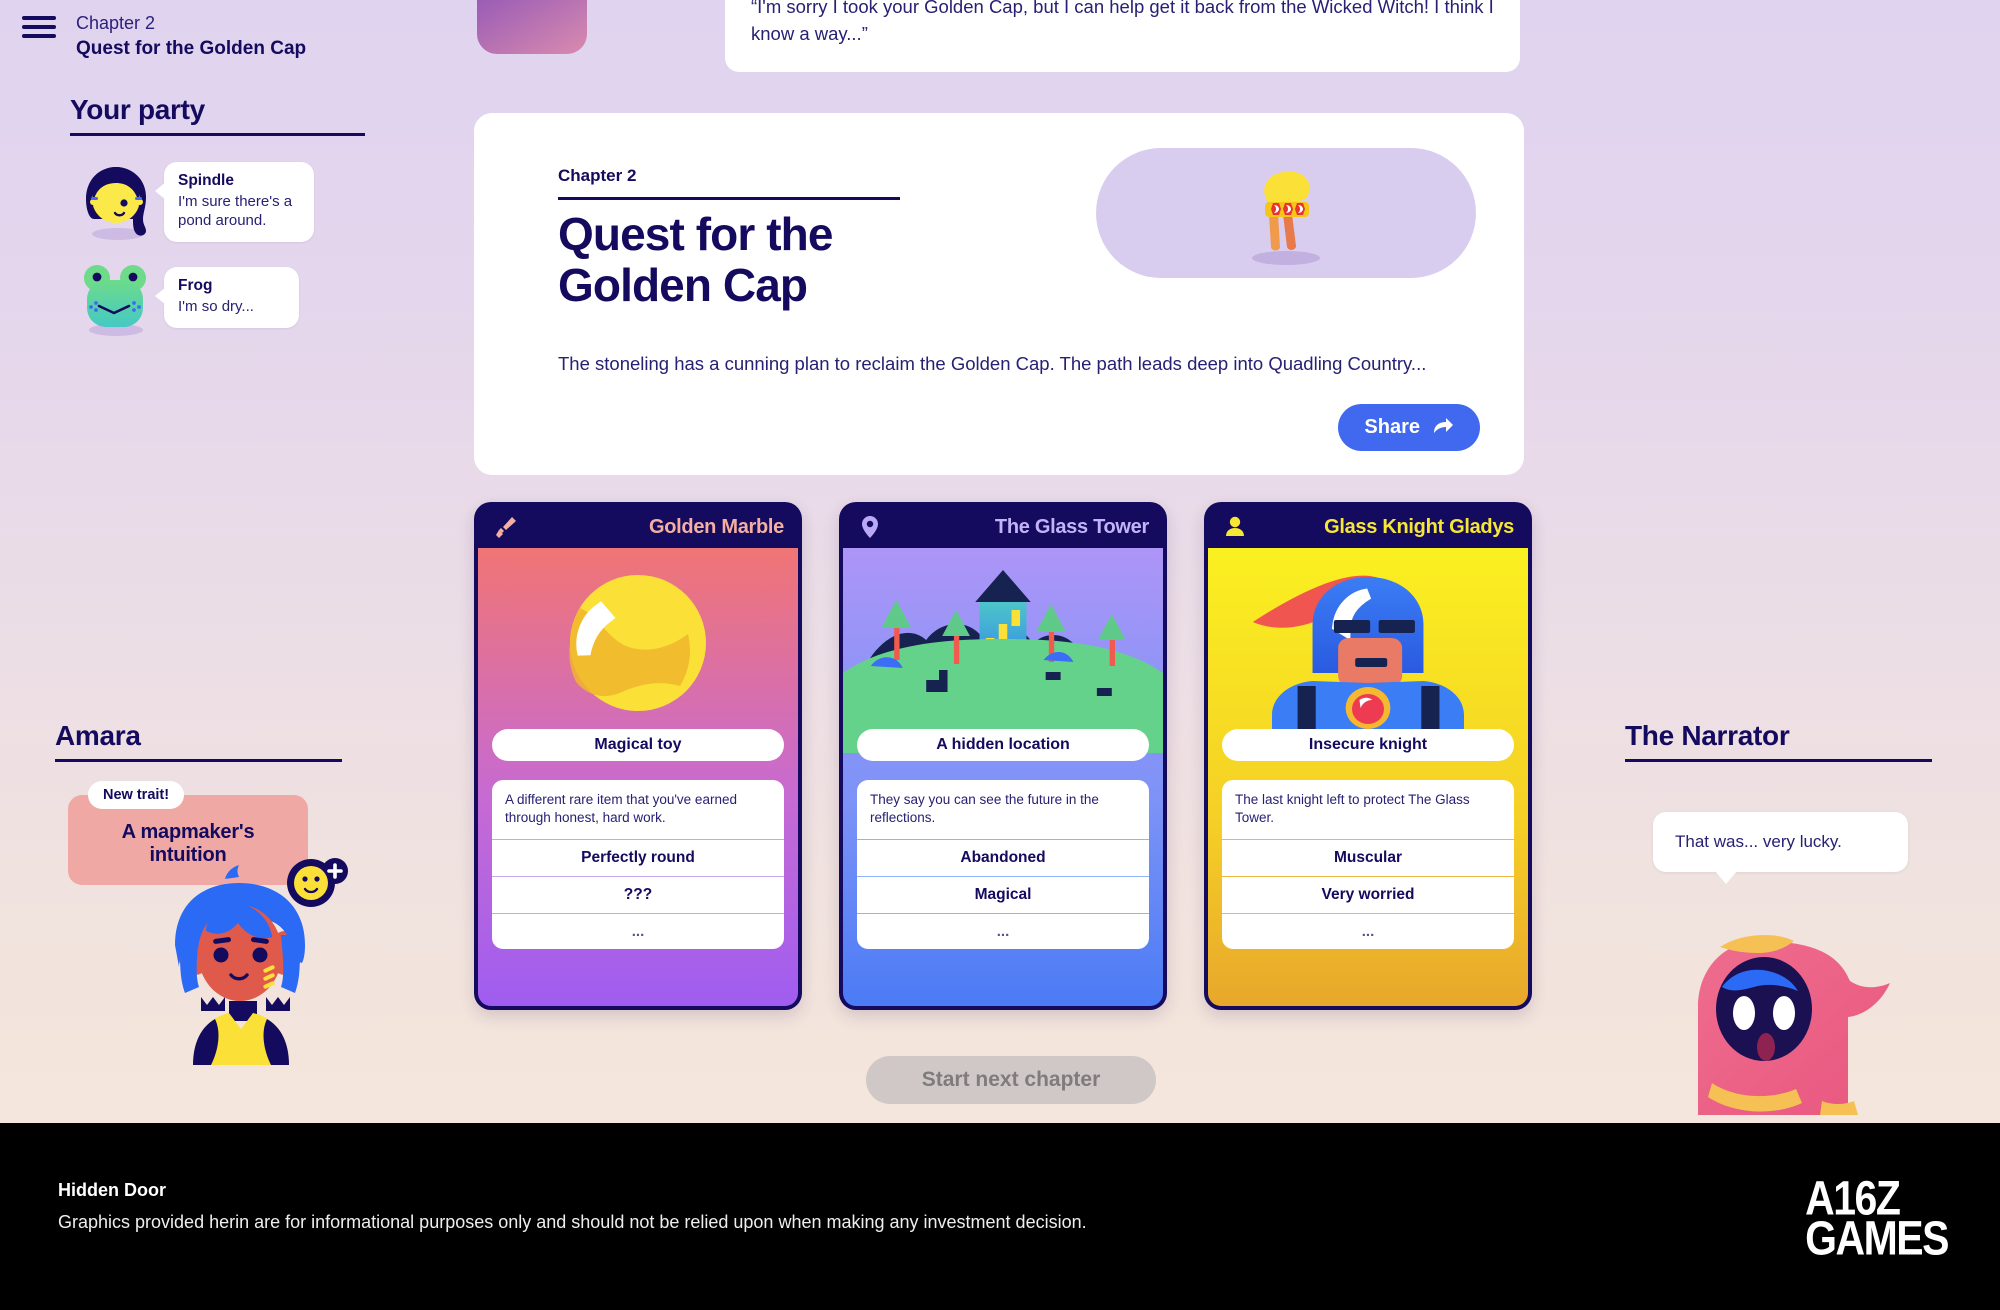  What do you see at coordinates (1368, 894) in the screenshot?
I see `card-stat: Very worried` at bounding box center [1368, 894].